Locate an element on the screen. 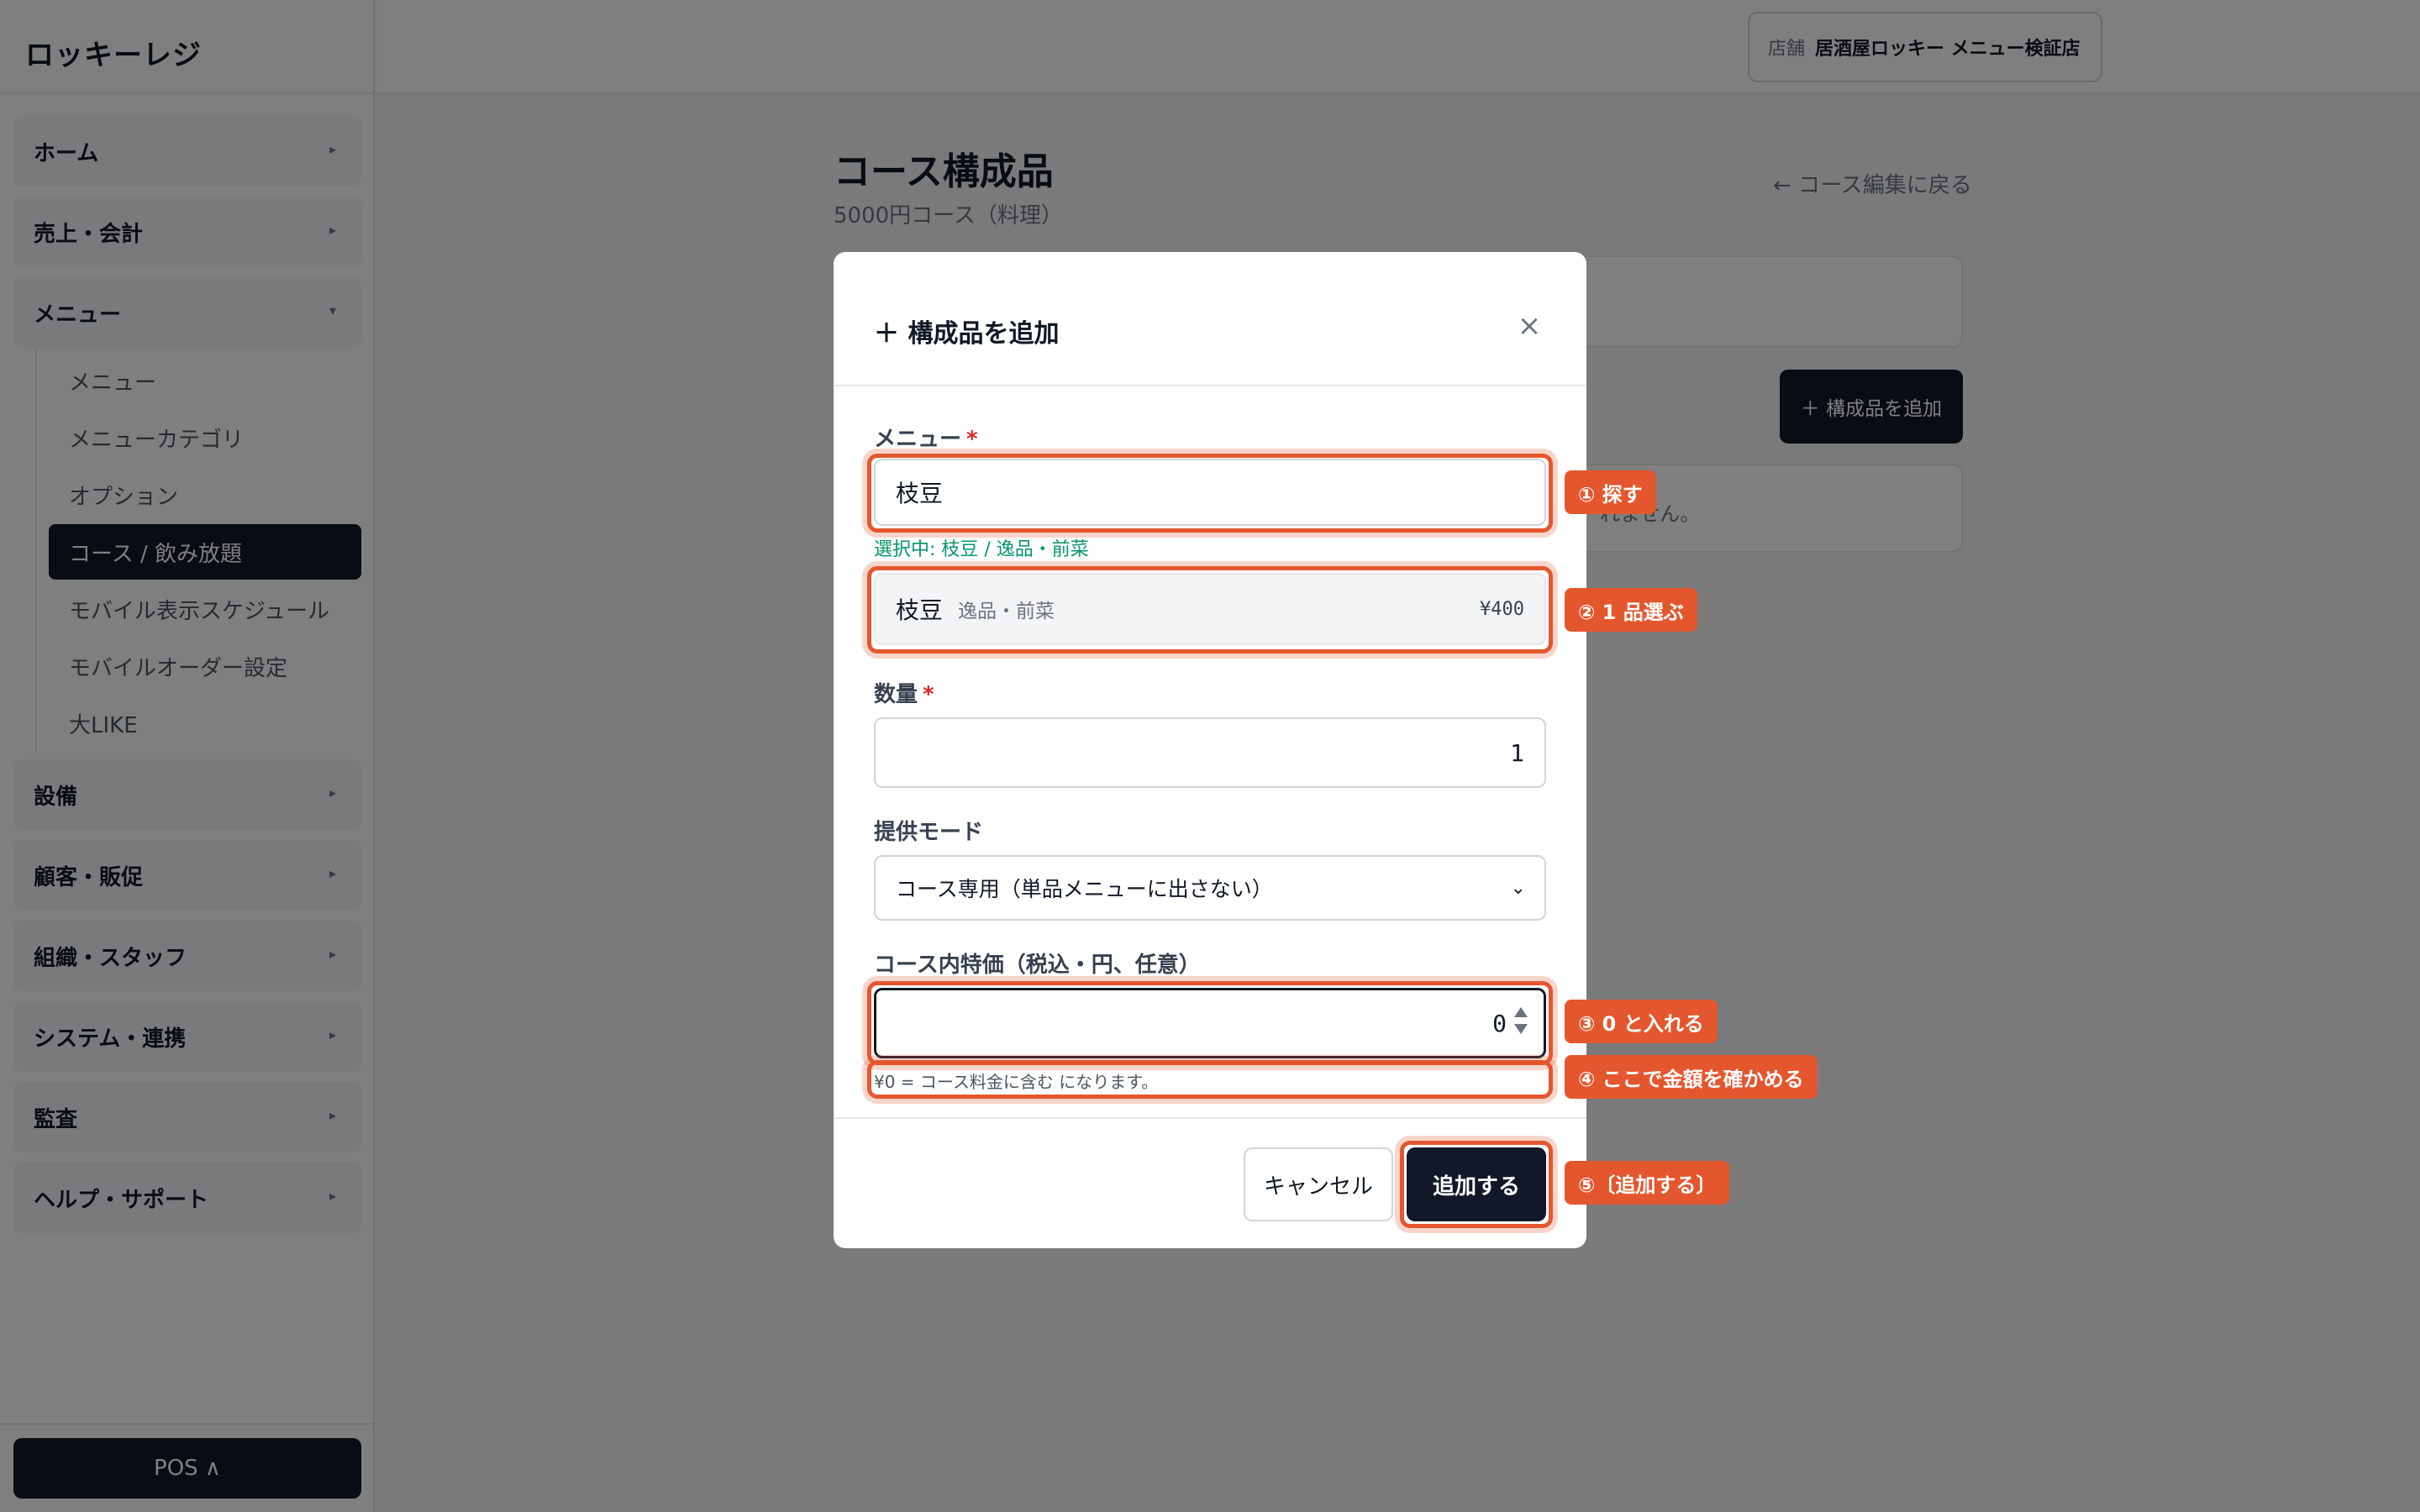 This screenshot has width=2420, height=1512. step5-tag: ⑤〔追加する〕 is located at coordinates (1648, 1183).